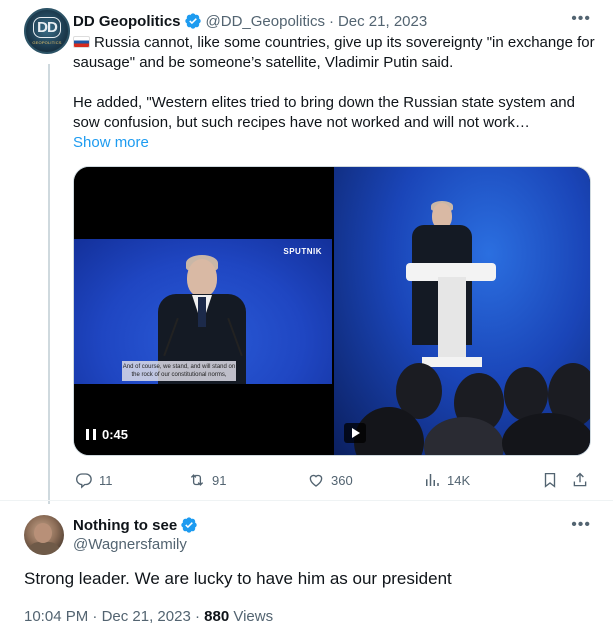 The height and width of the screenshot is (643, 613). What do you see at coordinates (432, 480) in the screenshot?
I see `views-icon` at bounding box center [432, 480].